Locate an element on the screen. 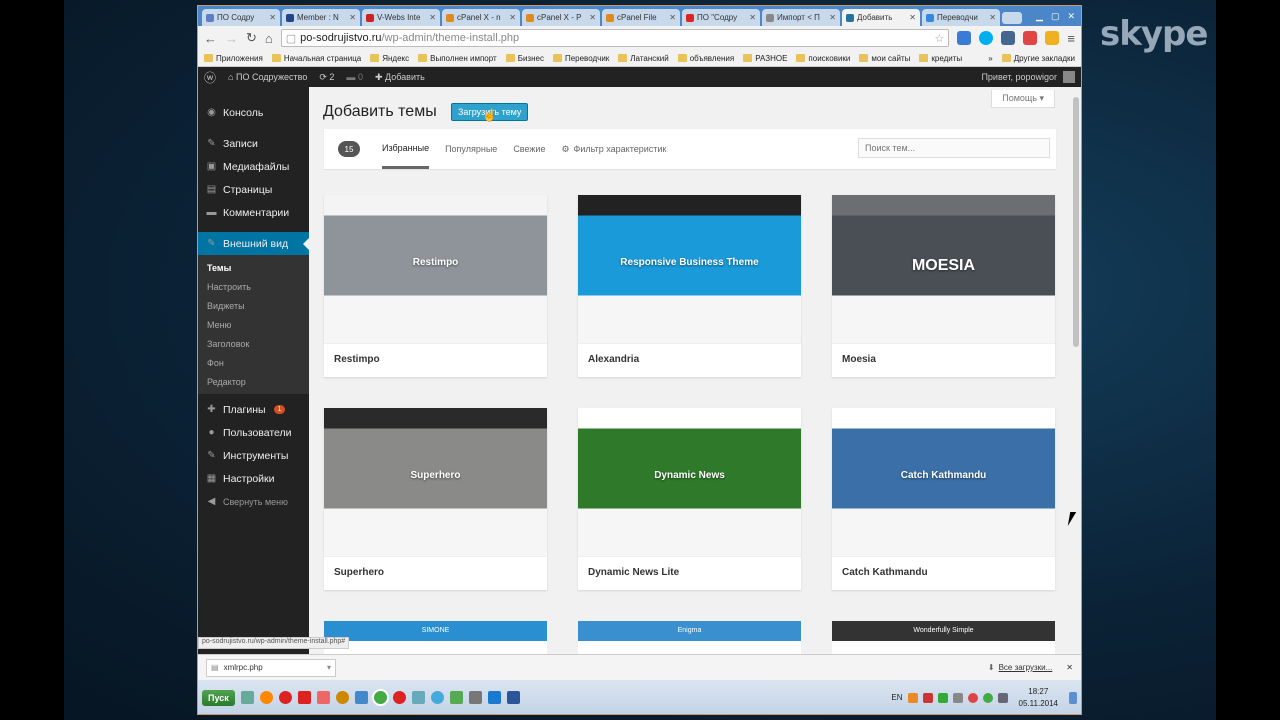 Image resolution: width=1280 pixels, height=720 pixels. browser-tab: cPanel File ✕ is located at coordinates (641, 17).